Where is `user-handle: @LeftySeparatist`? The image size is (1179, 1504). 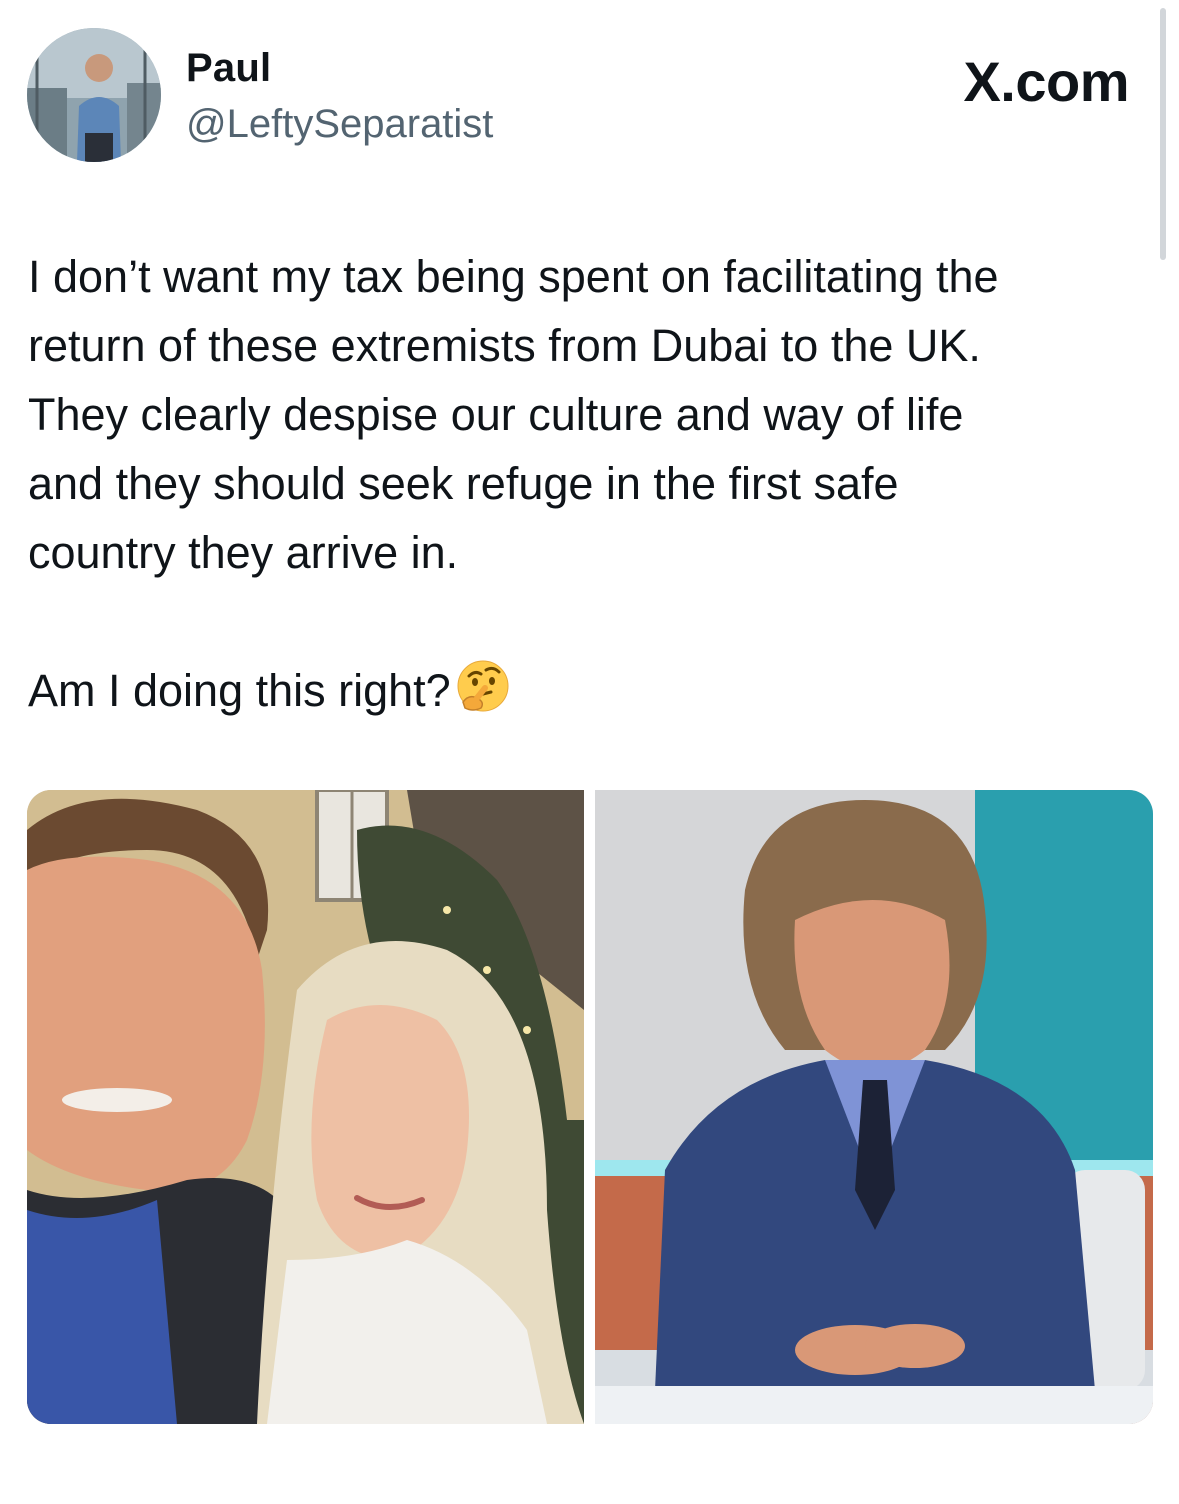 user-handle: @LeftySeparatist is located at coordinates (339, 124).